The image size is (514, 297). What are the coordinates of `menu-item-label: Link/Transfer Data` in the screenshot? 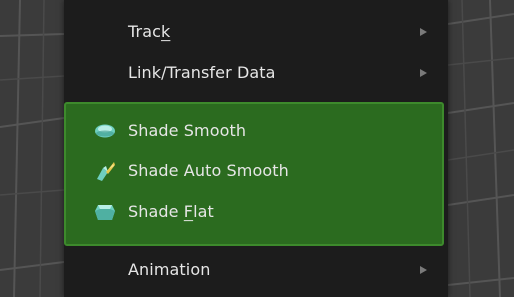 It's located at (202, 73).